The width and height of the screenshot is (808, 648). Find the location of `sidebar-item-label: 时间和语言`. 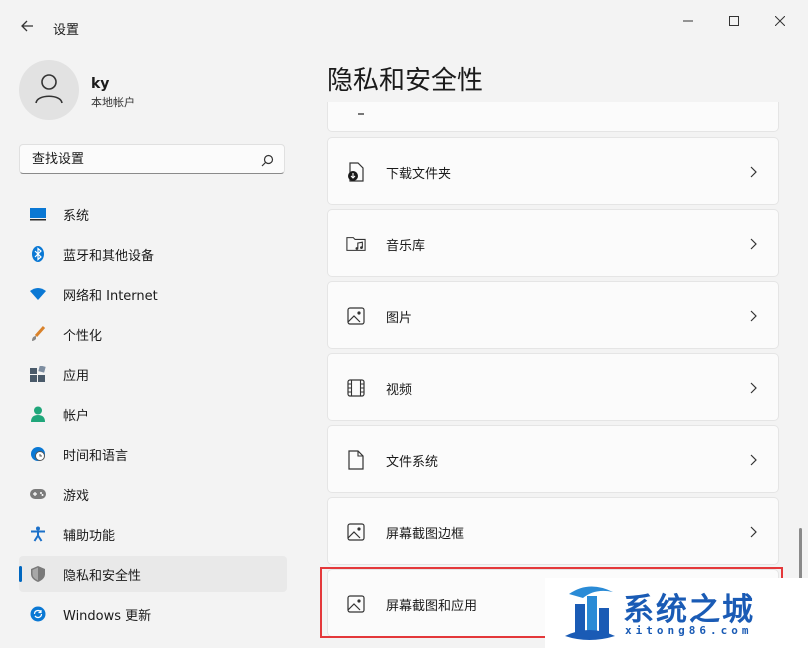

sidebar-item-label: 时间和语言 is located at coordinates (96, 456).